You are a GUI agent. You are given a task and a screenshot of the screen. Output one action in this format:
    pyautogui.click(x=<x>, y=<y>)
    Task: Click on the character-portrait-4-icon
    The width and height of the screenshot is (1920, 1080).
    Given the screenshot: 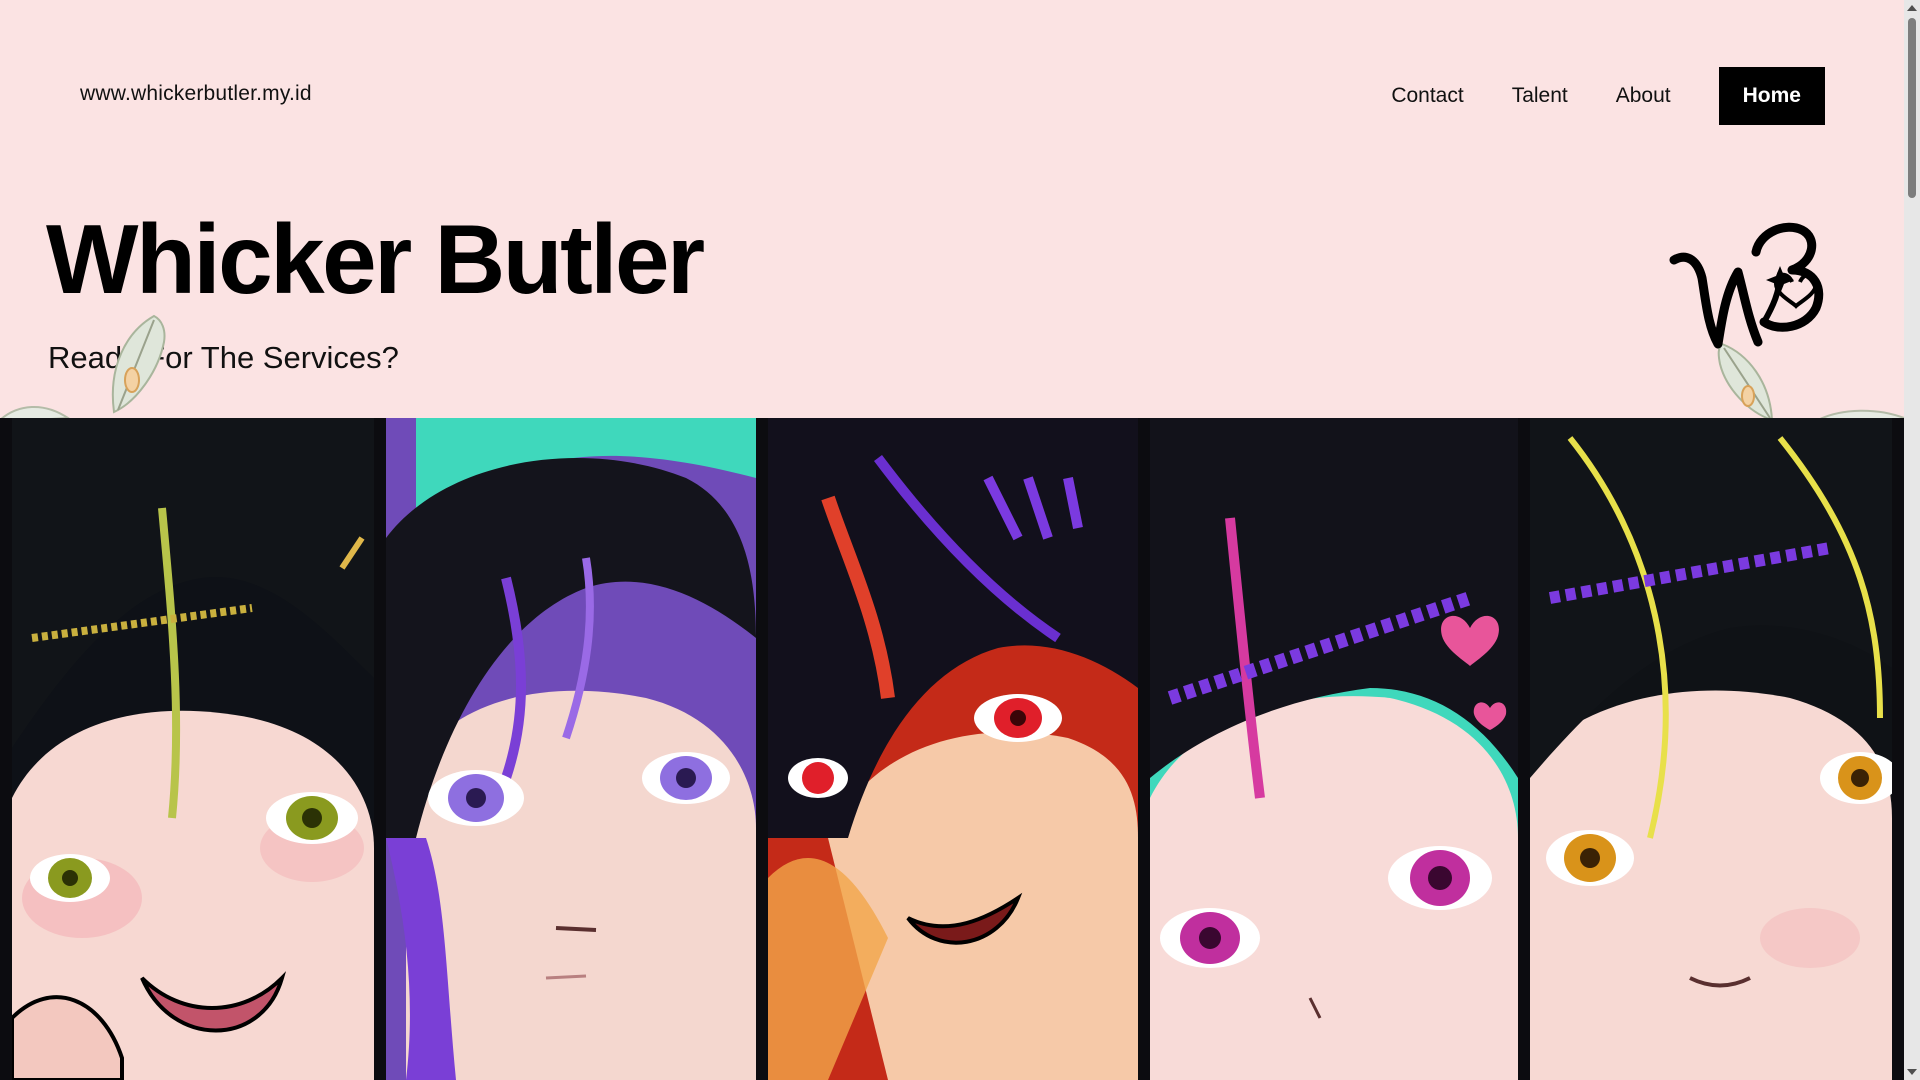 What is the action you would take?
    pyautogui.click(x=1334, y=749)
    